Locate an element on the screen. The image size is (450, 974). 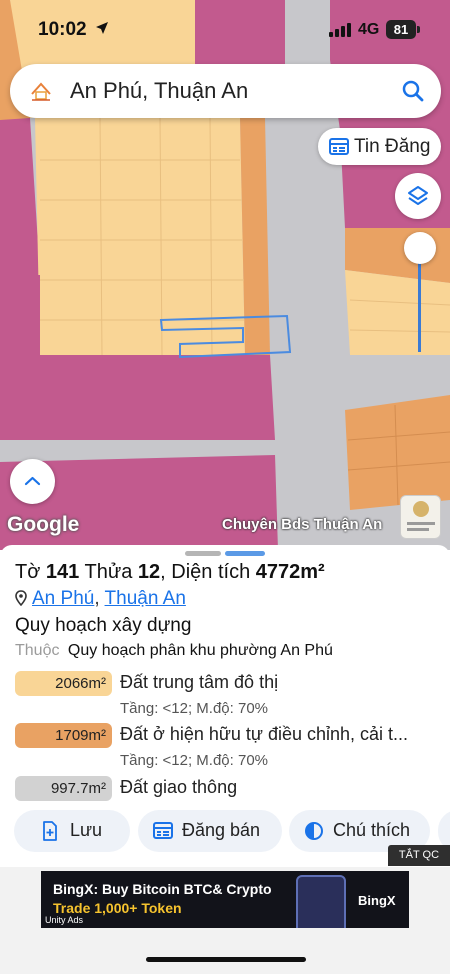
battery-icon: 81 is located at coordinates (401, 29).